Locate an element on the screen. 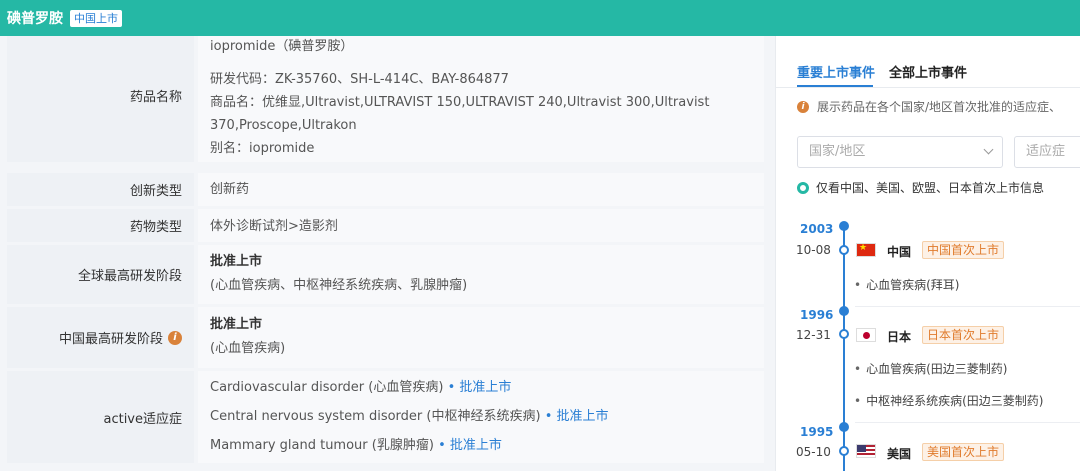  major-markets-filter: 仅看中国、美国、欧盟、日本首次上市信息 is located at coordinates (920, 187).